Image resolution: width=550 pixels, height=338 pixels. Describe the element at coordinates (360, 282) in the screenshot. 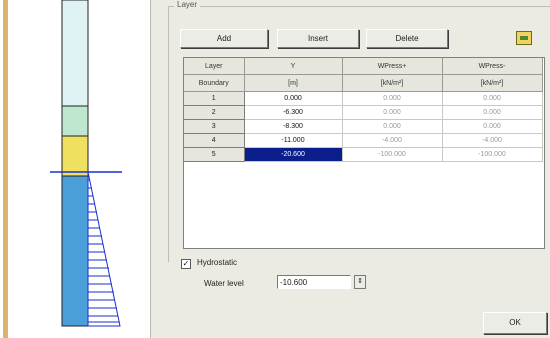

I see `water-level-spinner: ⇕` at that location.